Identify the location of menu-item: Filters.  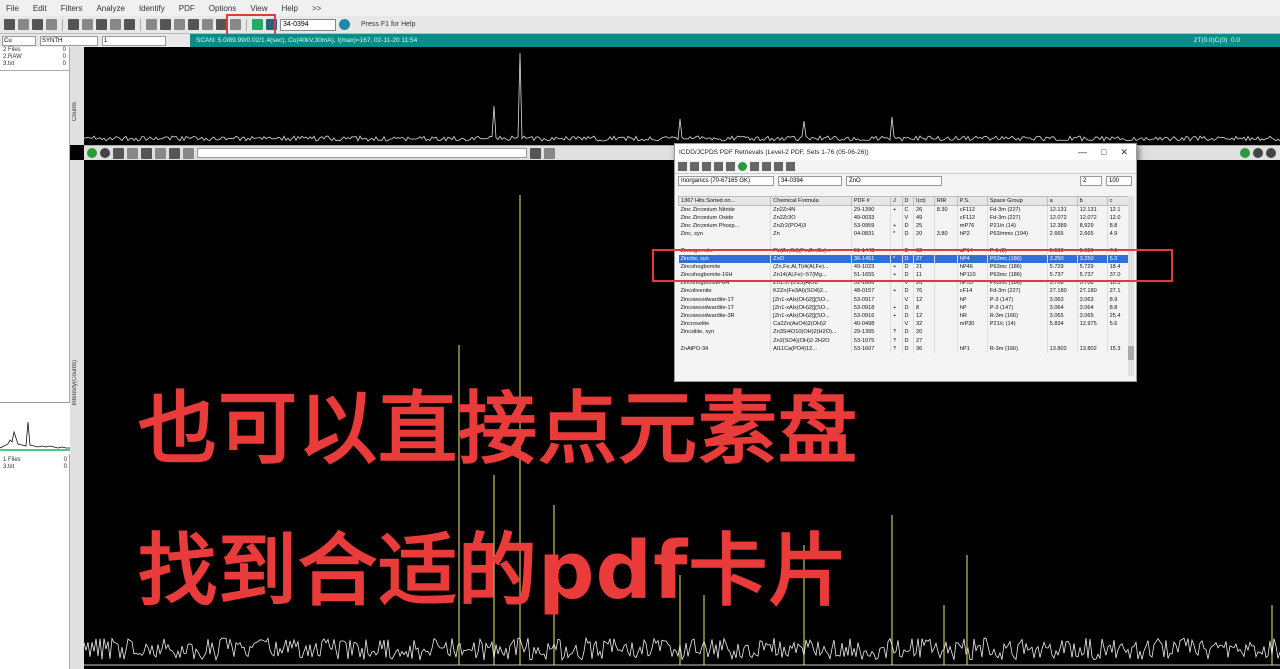
(72, 8).